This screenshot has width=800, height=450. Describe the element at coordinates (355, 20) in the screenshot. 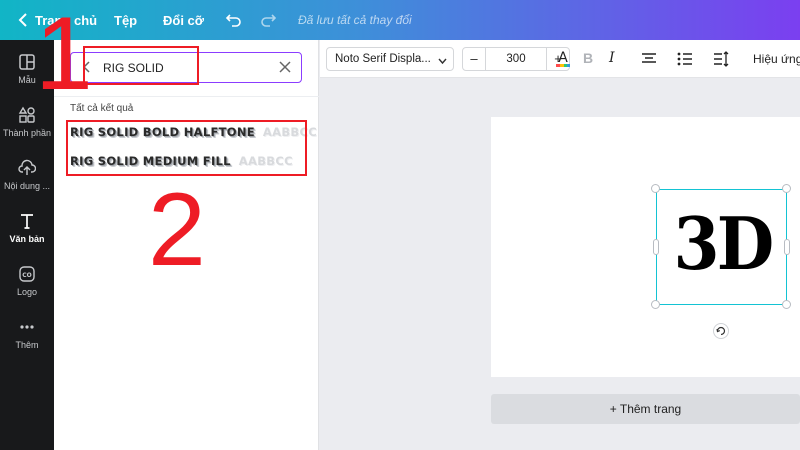

I see `save-status: Đã lưu tất cả thay đổi` at that location.